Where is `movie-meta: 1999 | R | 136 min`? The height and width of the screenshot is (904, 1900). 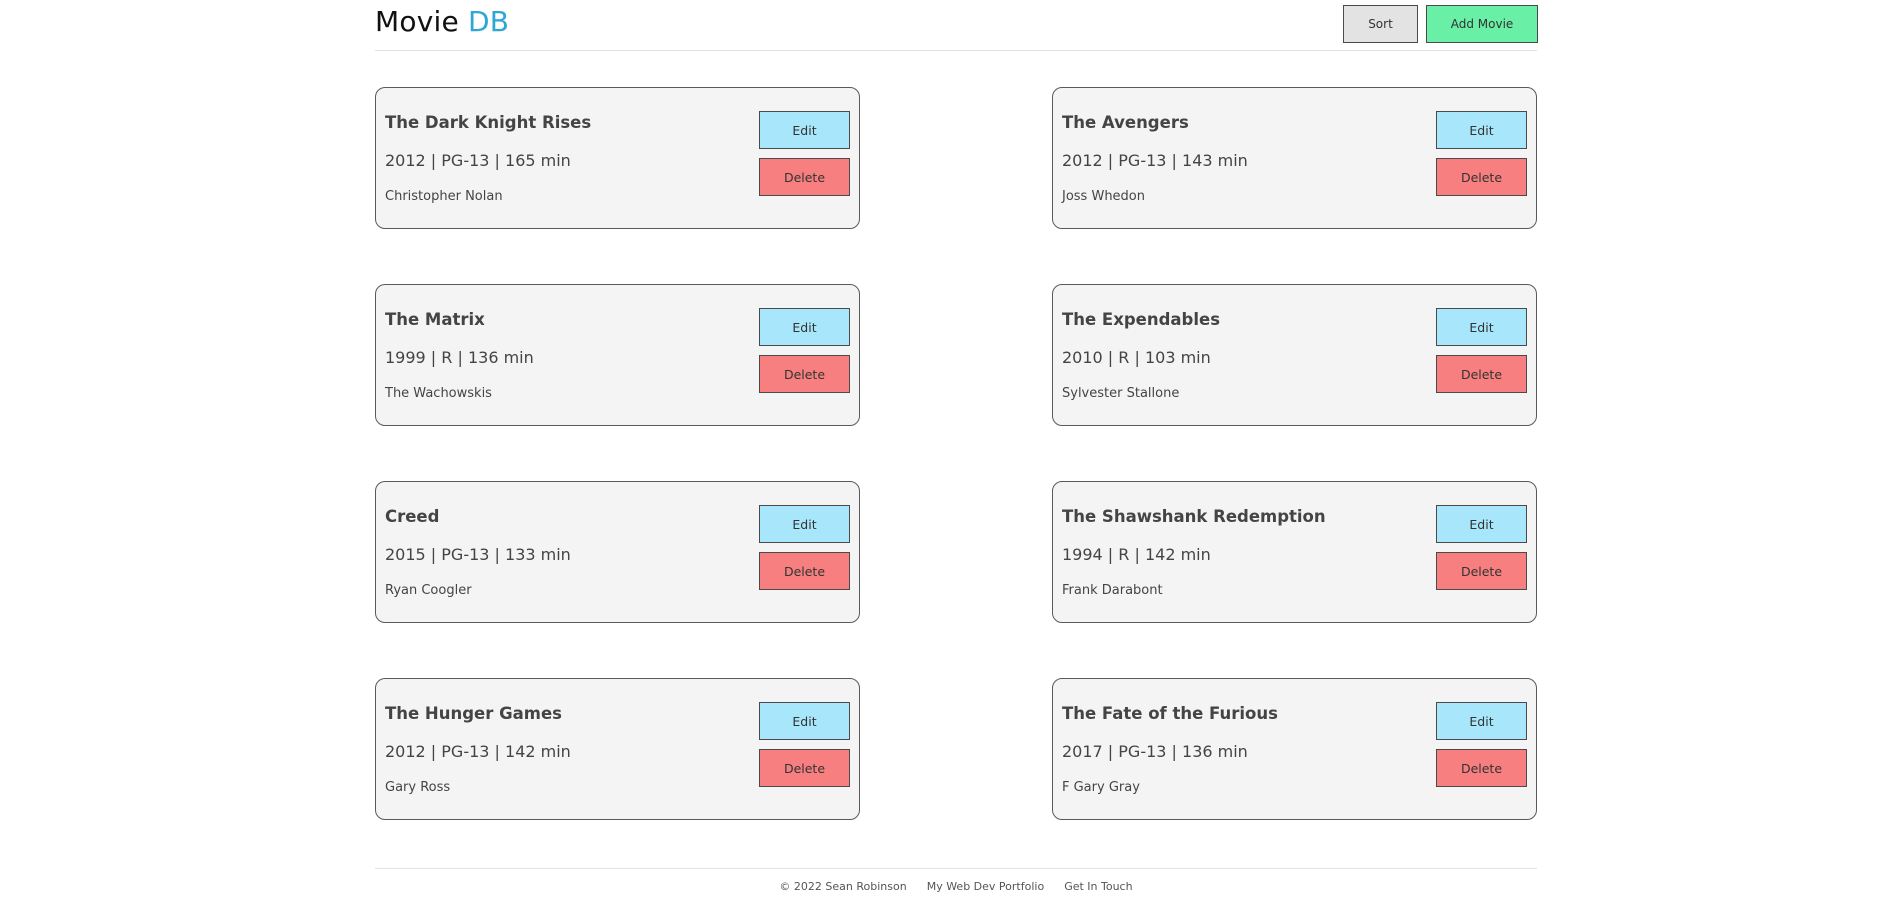 movie-meta: 1999 | R | 136 min is located at coordinates (459, 357).